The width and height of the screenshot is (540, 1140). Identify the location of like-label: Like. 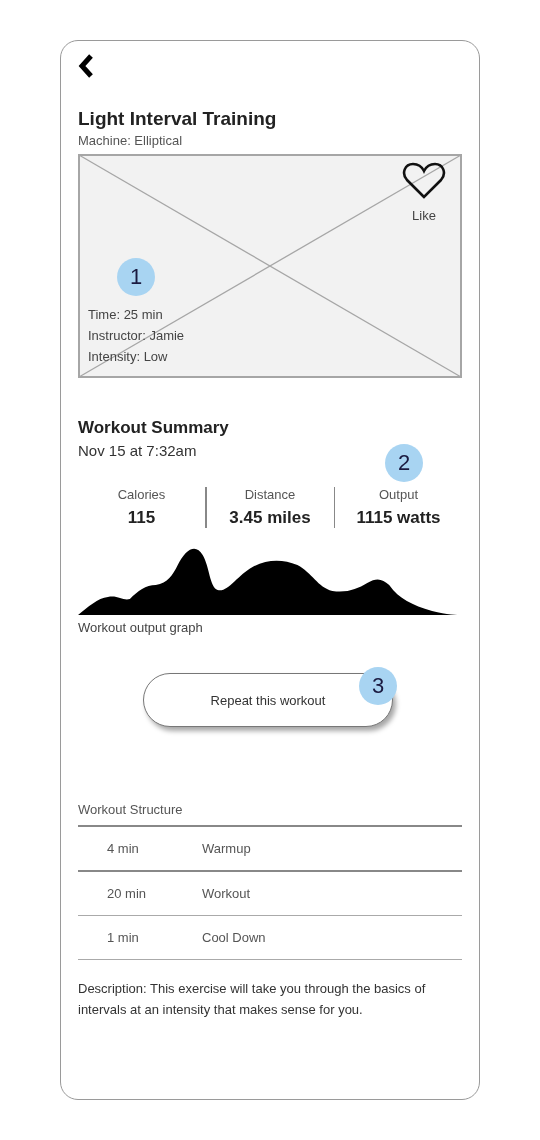
(424, 215).